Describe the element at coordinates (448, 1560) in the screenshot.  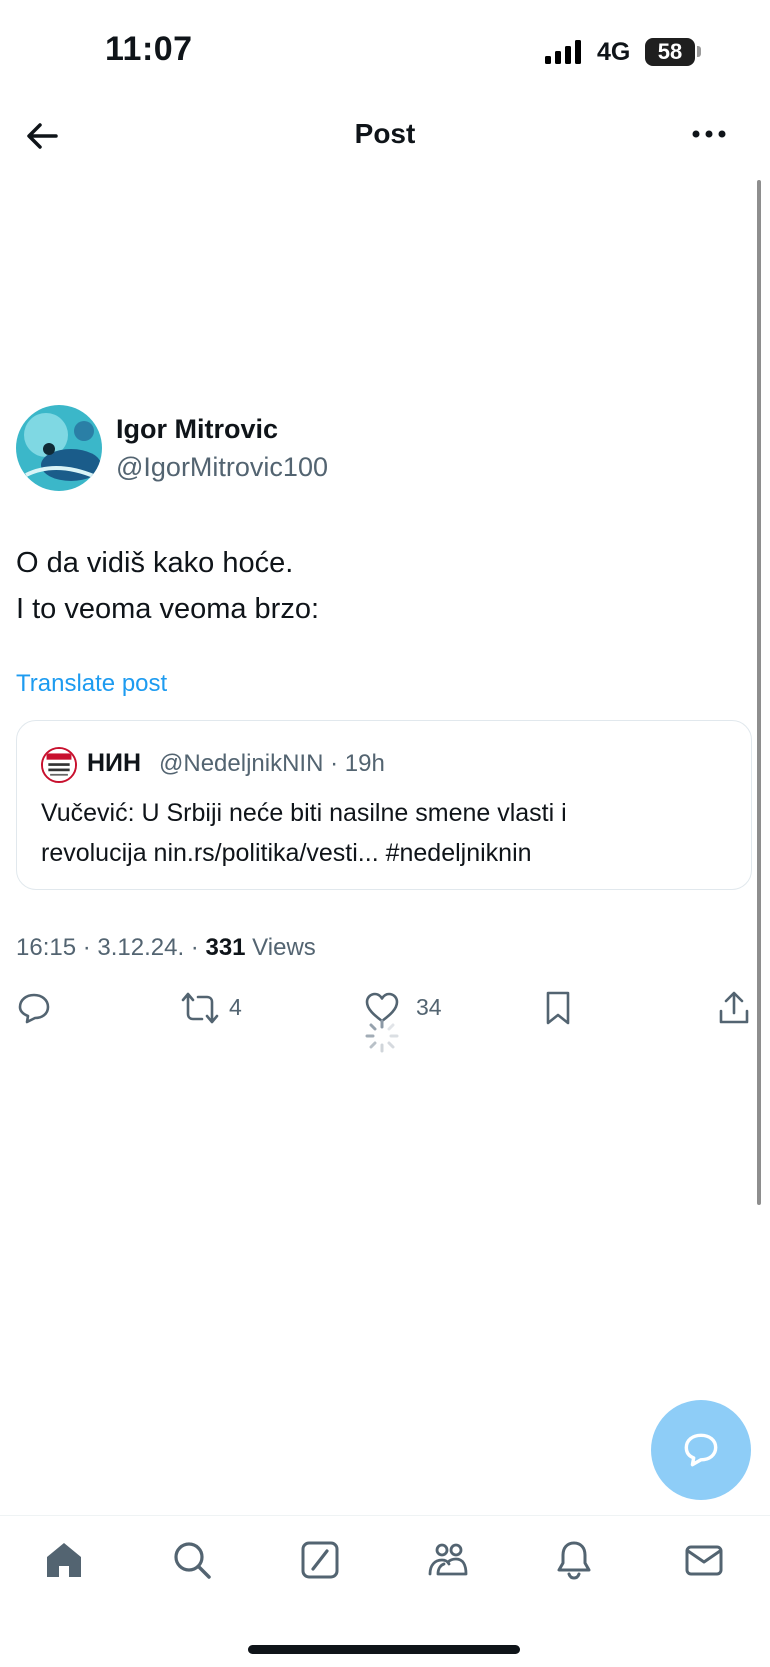
I see `communities-icon` at that location.